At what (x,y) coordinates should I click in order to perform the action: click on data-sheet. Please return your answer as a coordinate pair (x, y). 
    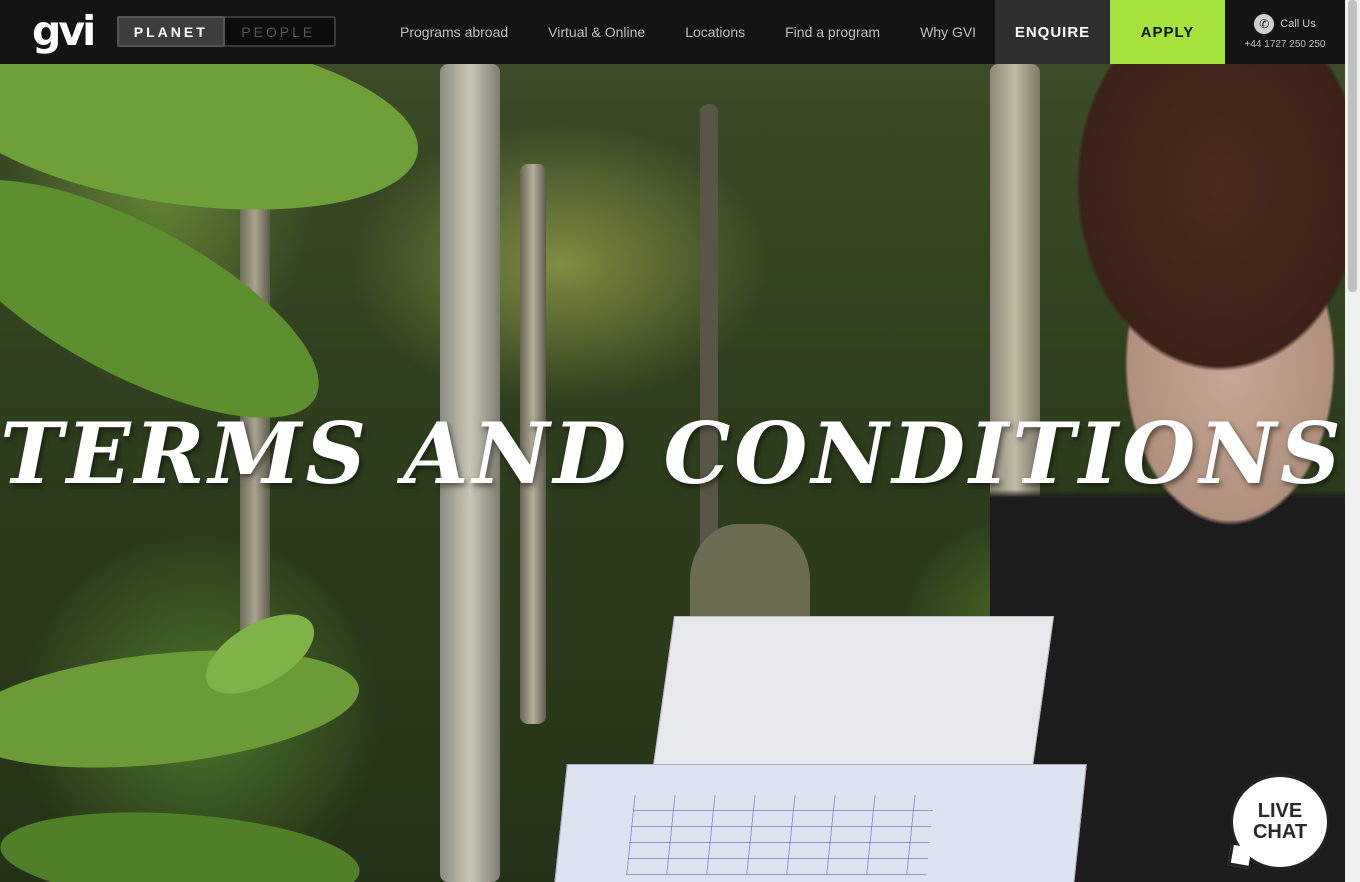
    Looking at the image, I should click on (820, 823).